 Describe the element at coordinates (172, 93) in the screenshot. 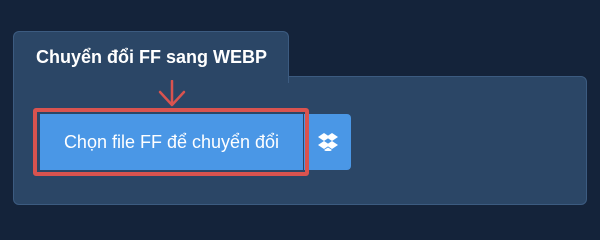

I see `arrow-down-icon` at that location.